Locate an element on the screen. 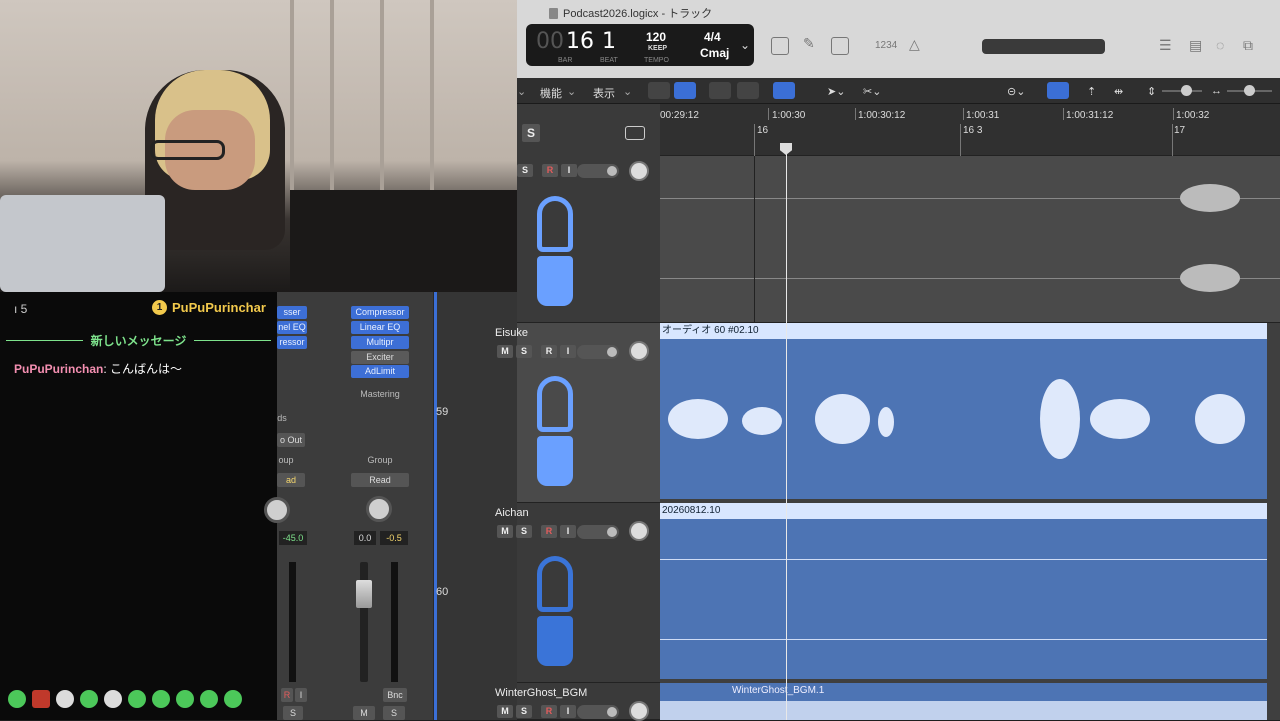 This screenshot has width=1280, height=721. output-button: o Out is located at coordinates (291, 440).